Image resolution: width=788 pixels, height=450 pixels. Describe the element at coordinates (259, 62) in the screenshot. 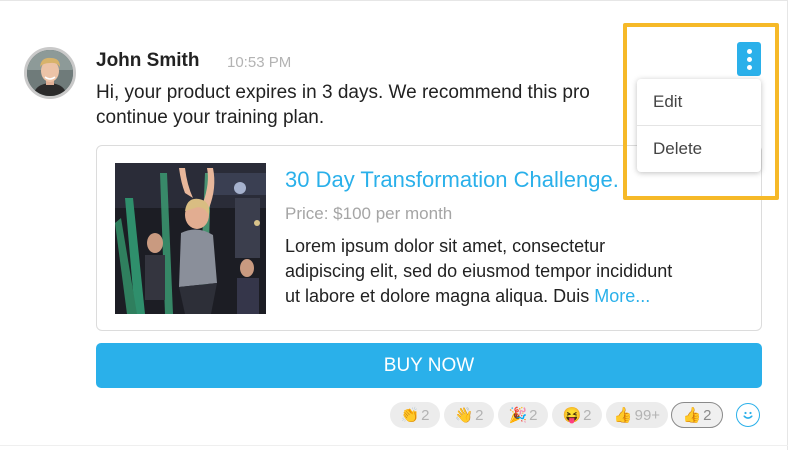

I see `message-time: 10:53 PM` at that location.